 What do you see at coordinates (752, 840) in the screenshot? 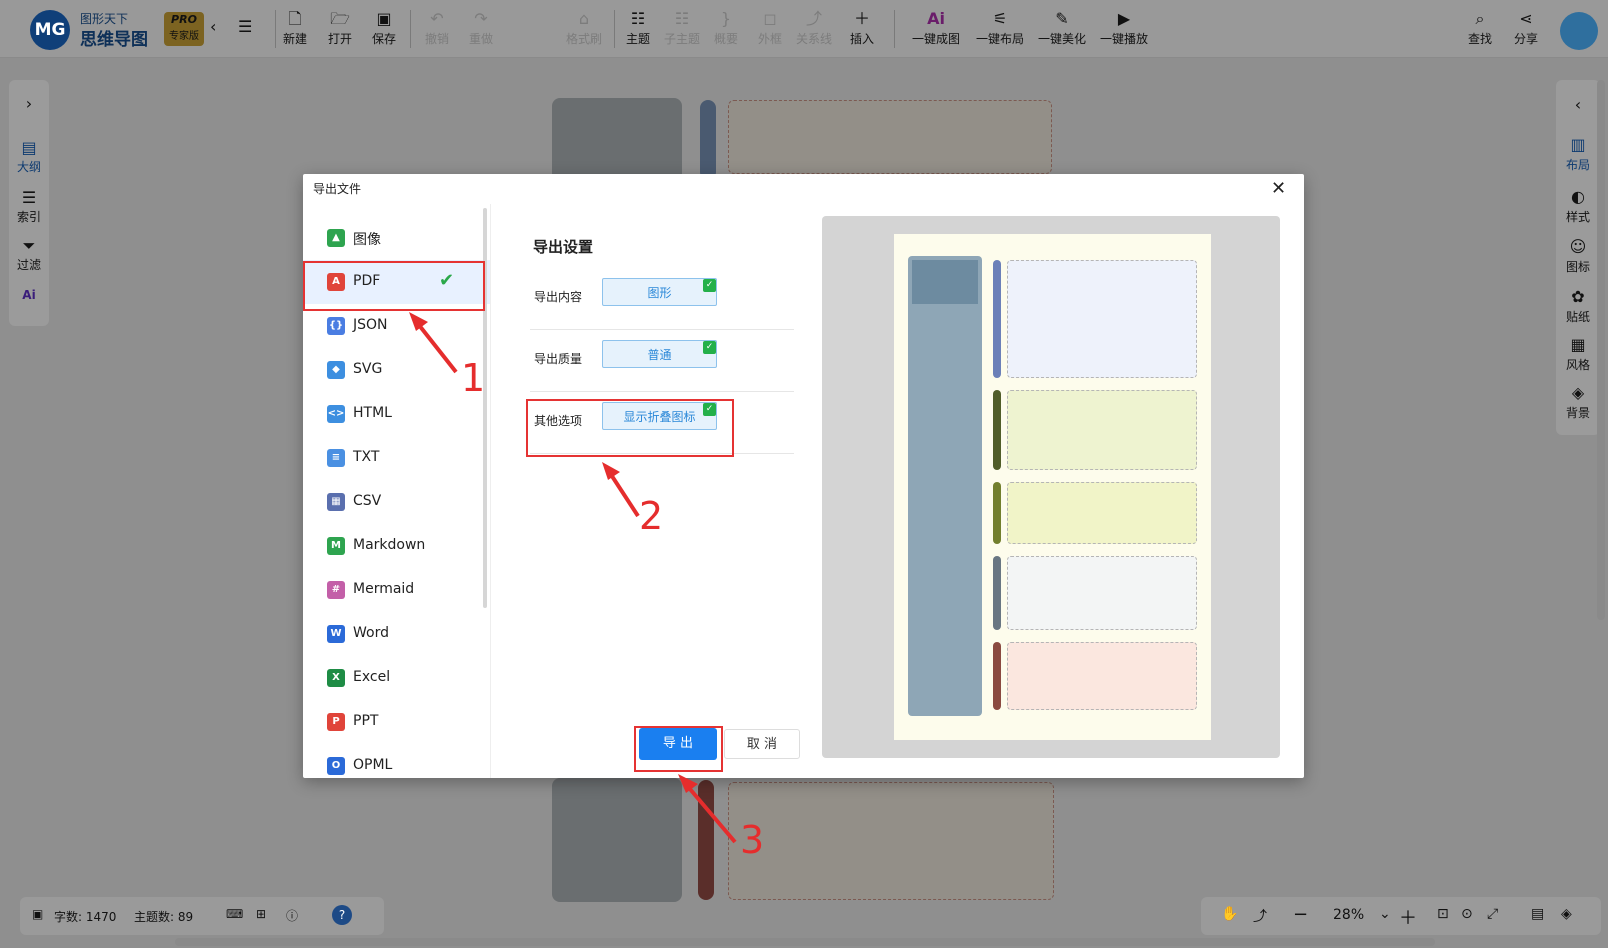
I see `annotation-number-3: 3` at bounding box center [752, 840].